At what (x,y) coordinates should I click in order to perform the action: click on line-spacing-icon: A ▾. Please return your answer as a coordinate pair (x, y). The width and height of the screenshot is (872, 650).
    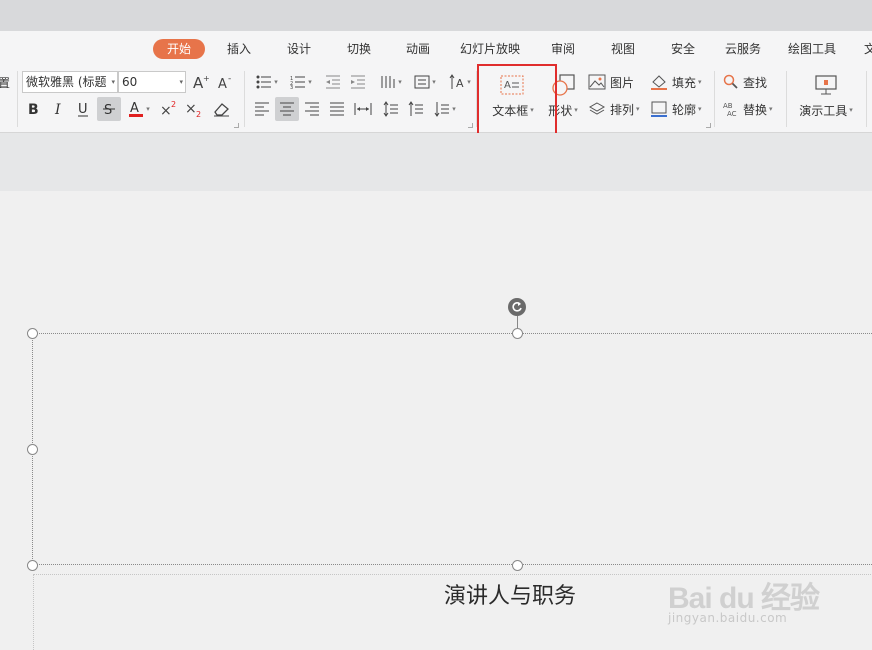
    Looking at the image, I should click on (460, 82).